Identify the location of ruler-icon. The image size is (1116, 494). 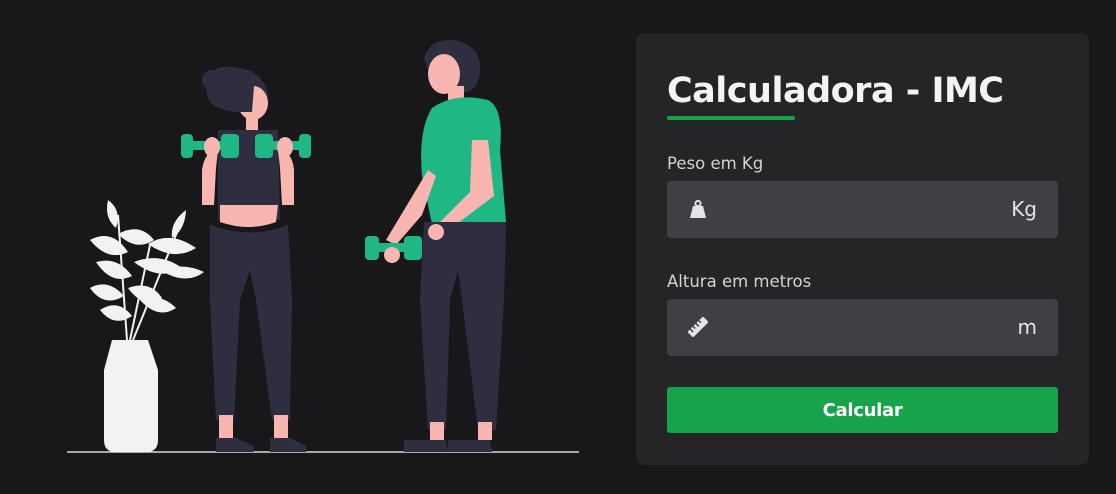
(698, 327).